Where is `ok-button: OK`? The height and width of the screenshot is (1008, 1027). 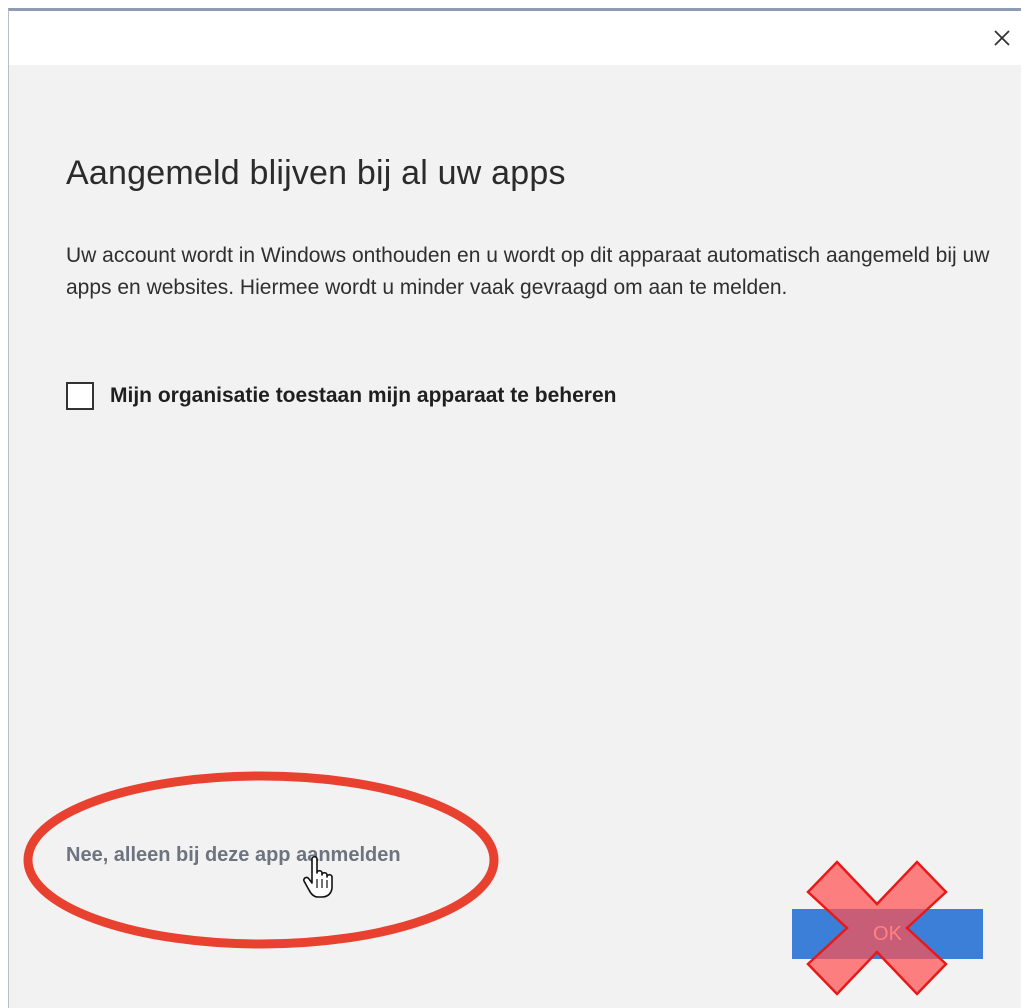 ok-button: OK is located at coordinates (887, 934).